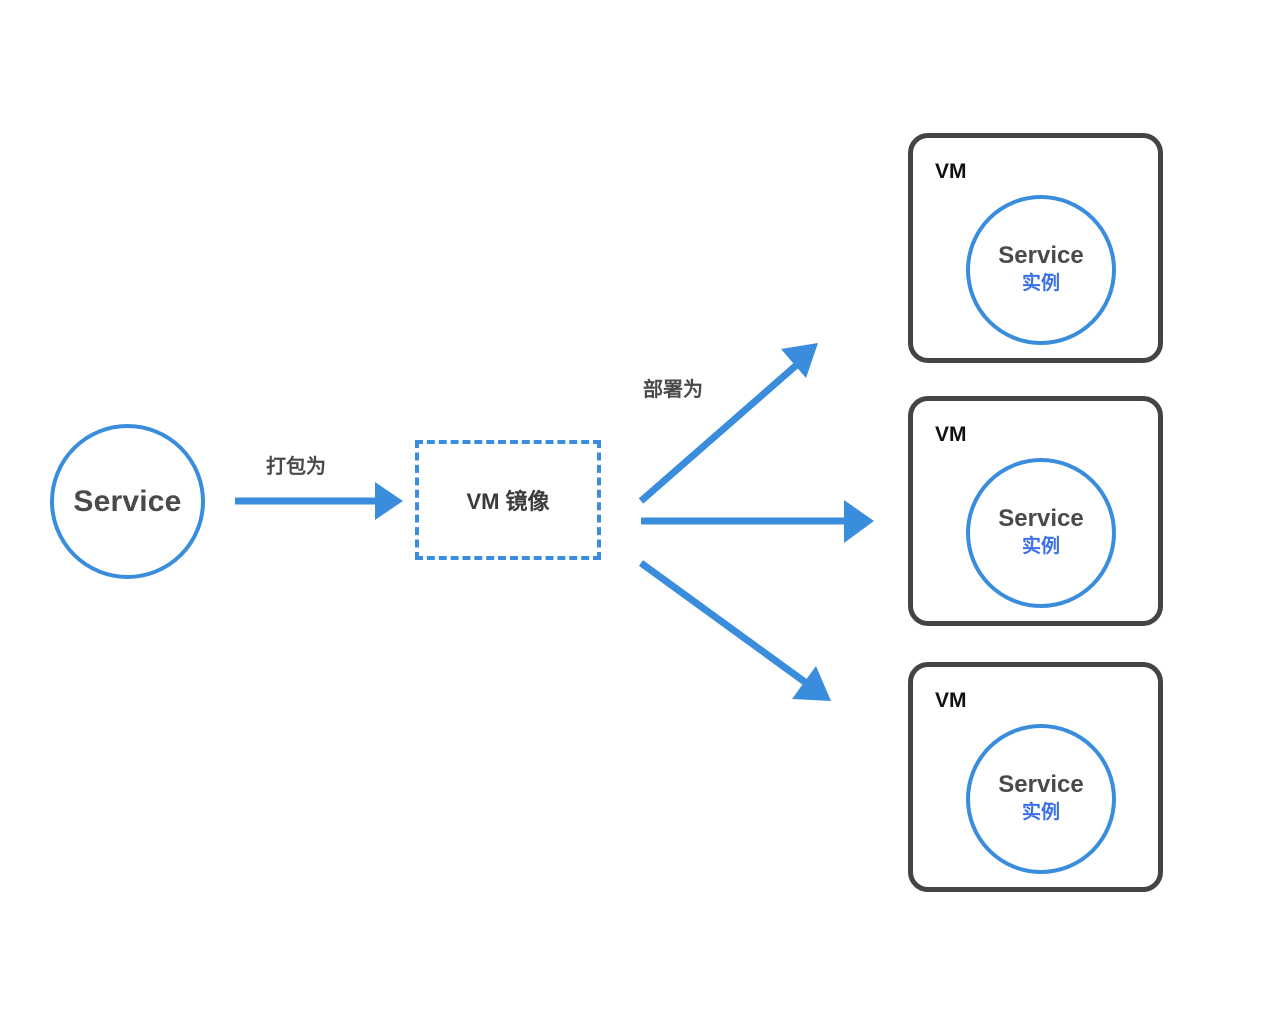 This screenshot has width=1280, height=1035. I want to click on vm-image-label: VM 镜像, so click(508, 501).